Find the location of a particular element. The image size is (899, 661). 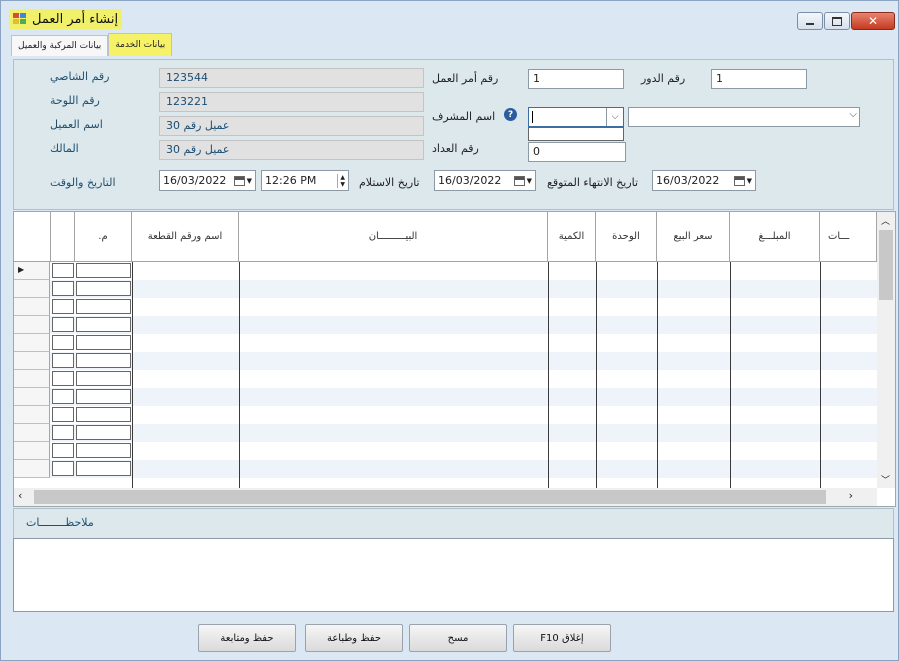

supervisor-dropdown-list is located at coordinates (576, 134).